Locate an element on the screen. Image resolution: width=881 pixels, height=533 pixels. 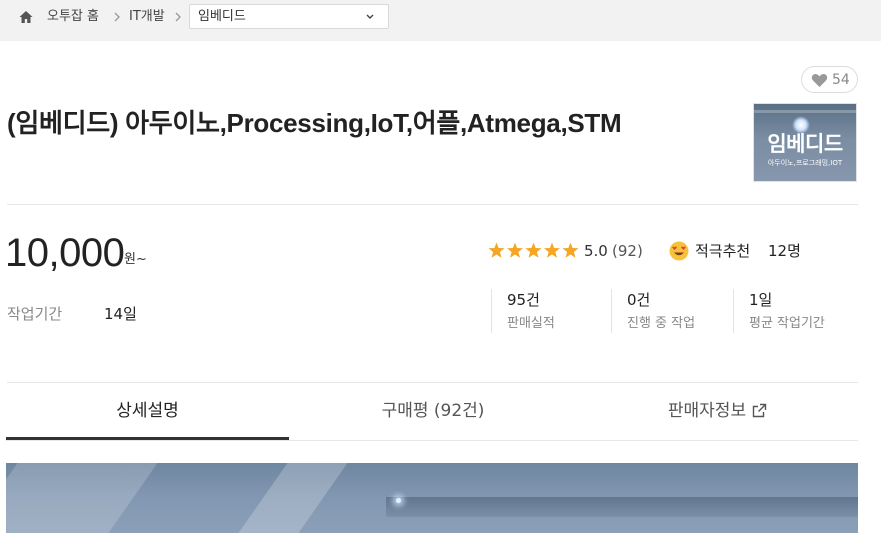
stat-value: 1일 is located at coordinates (761, 300).